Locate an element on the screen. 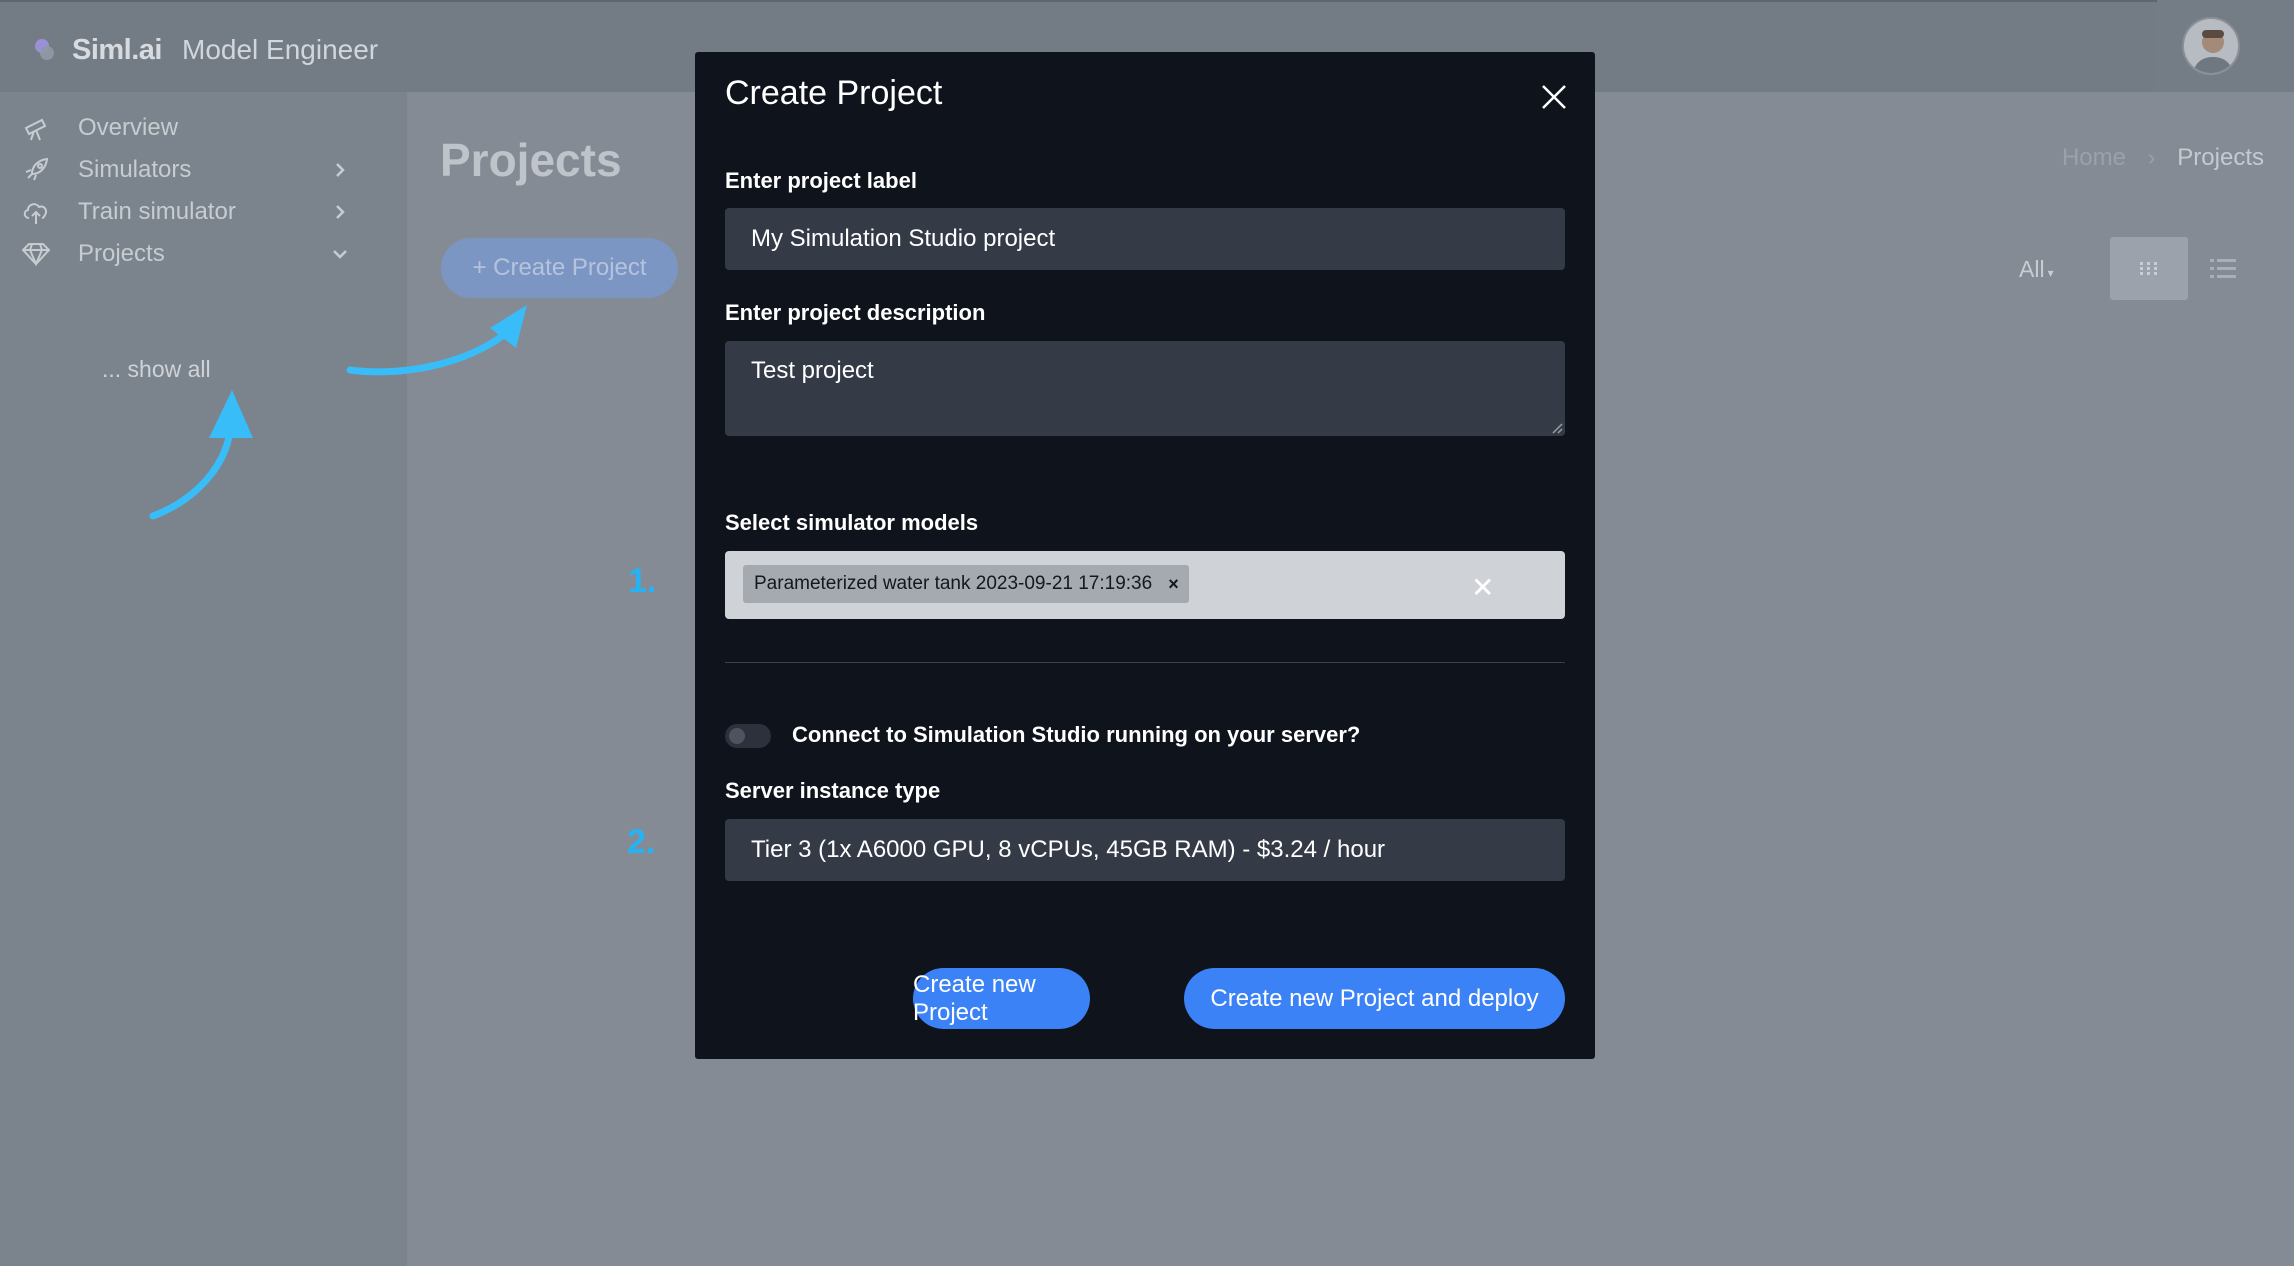 The image size is (2294, 1266). annotation-arrow-to-show-all is located at coordinates (201, 455).